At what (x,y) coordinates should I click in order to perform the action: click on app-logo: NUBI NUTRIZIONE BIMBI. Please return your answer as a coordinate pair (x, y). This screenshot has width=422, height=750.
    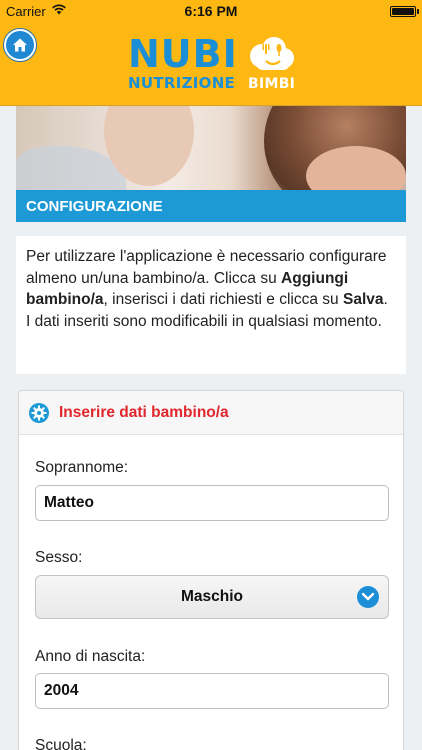
    Looking at the image, I should click on (212, 65).